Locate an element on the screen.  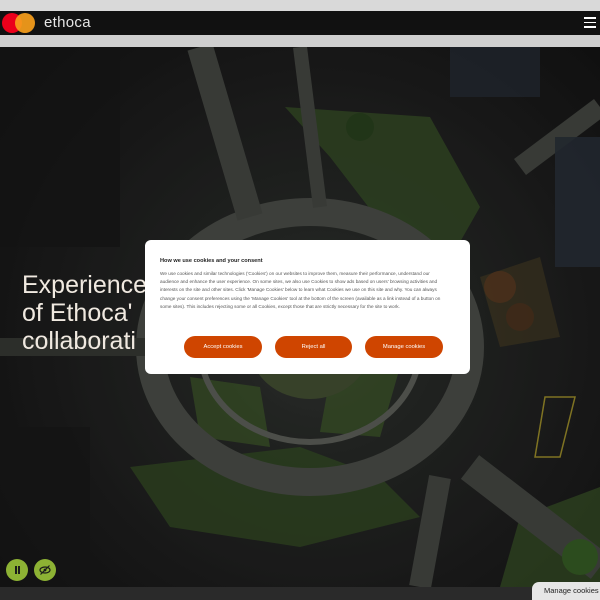
reject-all-button: Reject all is located at coordinates (313, 347).